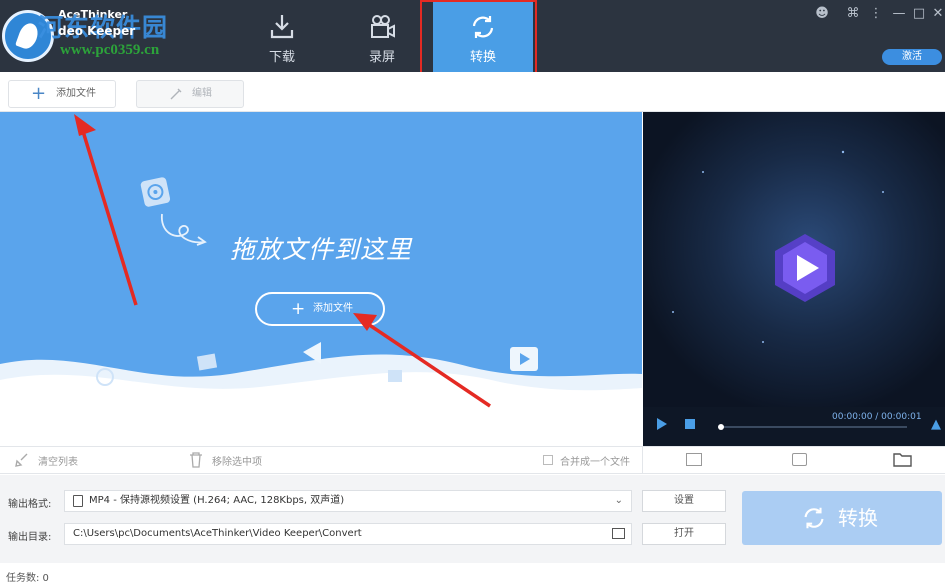 This screenshot has width=945, height=587. Describe the element at coordinates (190, 94) in the screenshot. I see `edit-button: 编辑` at that location.